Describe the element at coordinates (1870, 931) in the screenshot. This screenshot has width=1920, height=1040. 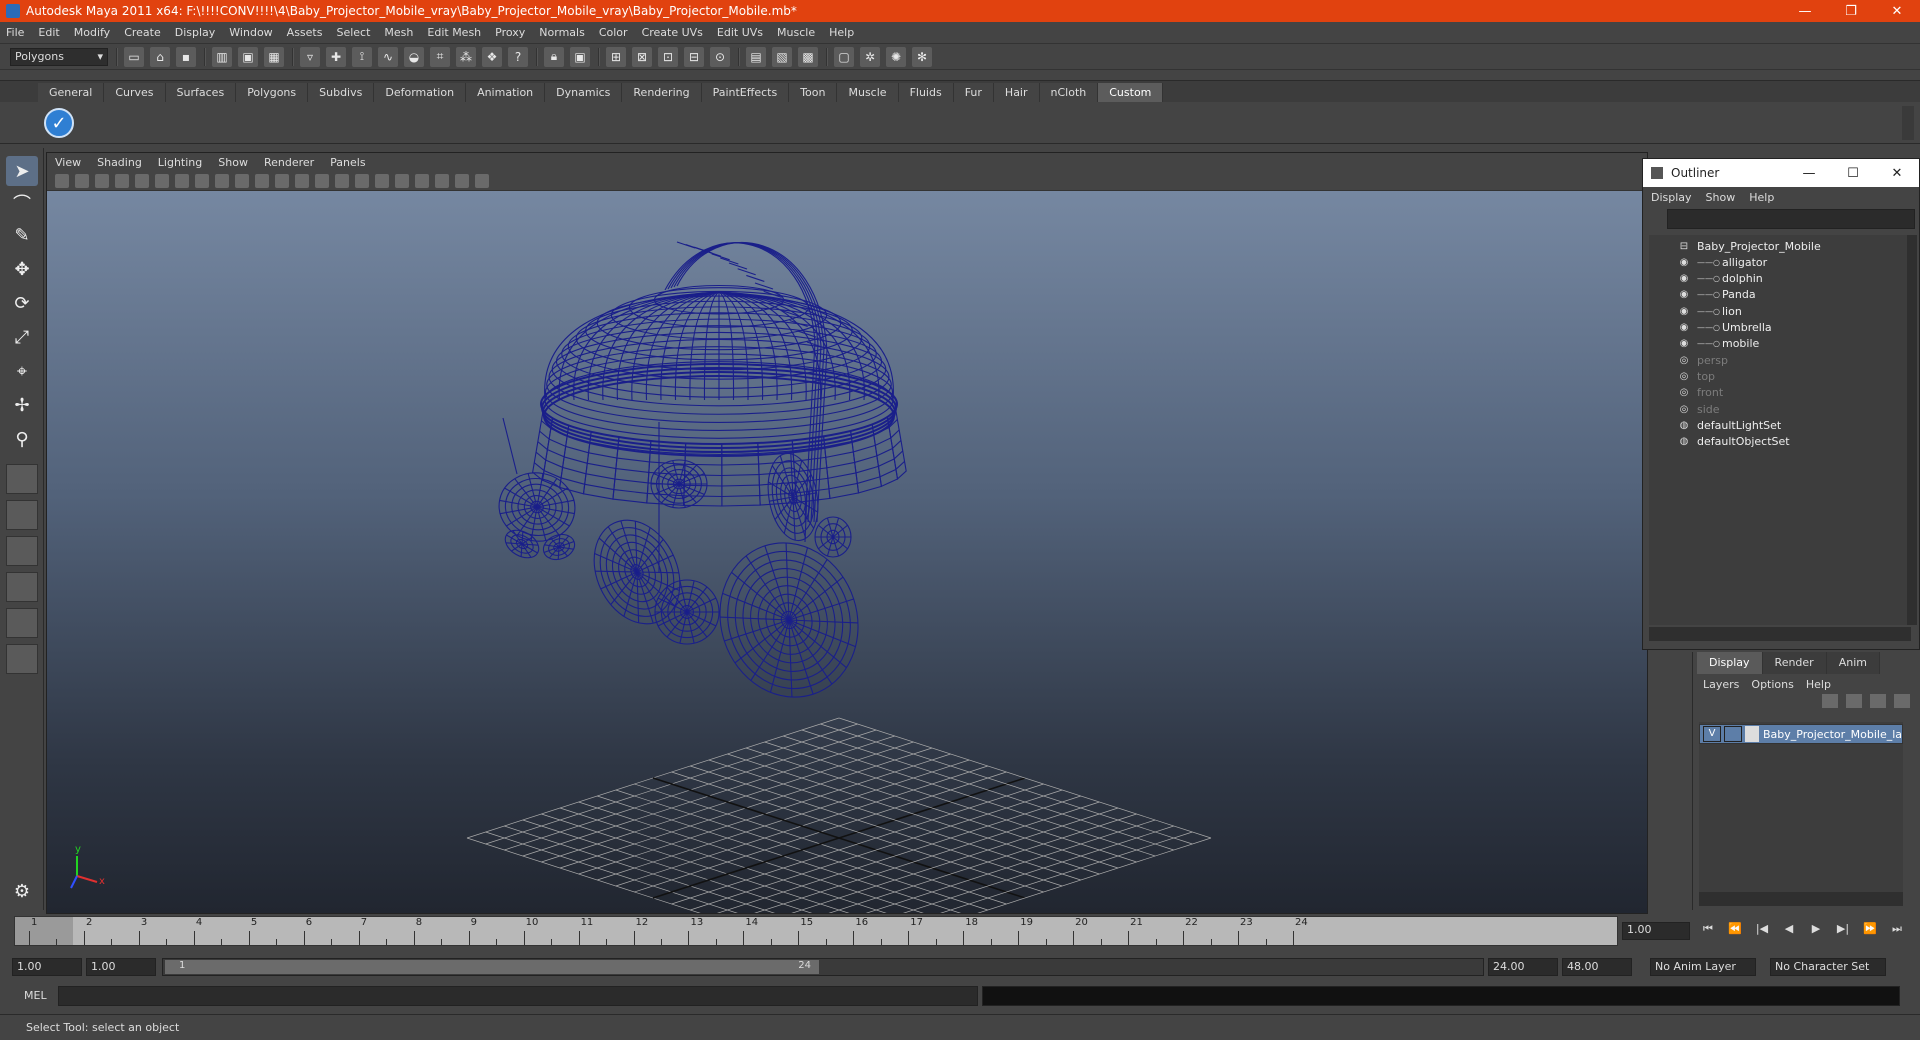
I see `playback-button: ⏩` at that location.